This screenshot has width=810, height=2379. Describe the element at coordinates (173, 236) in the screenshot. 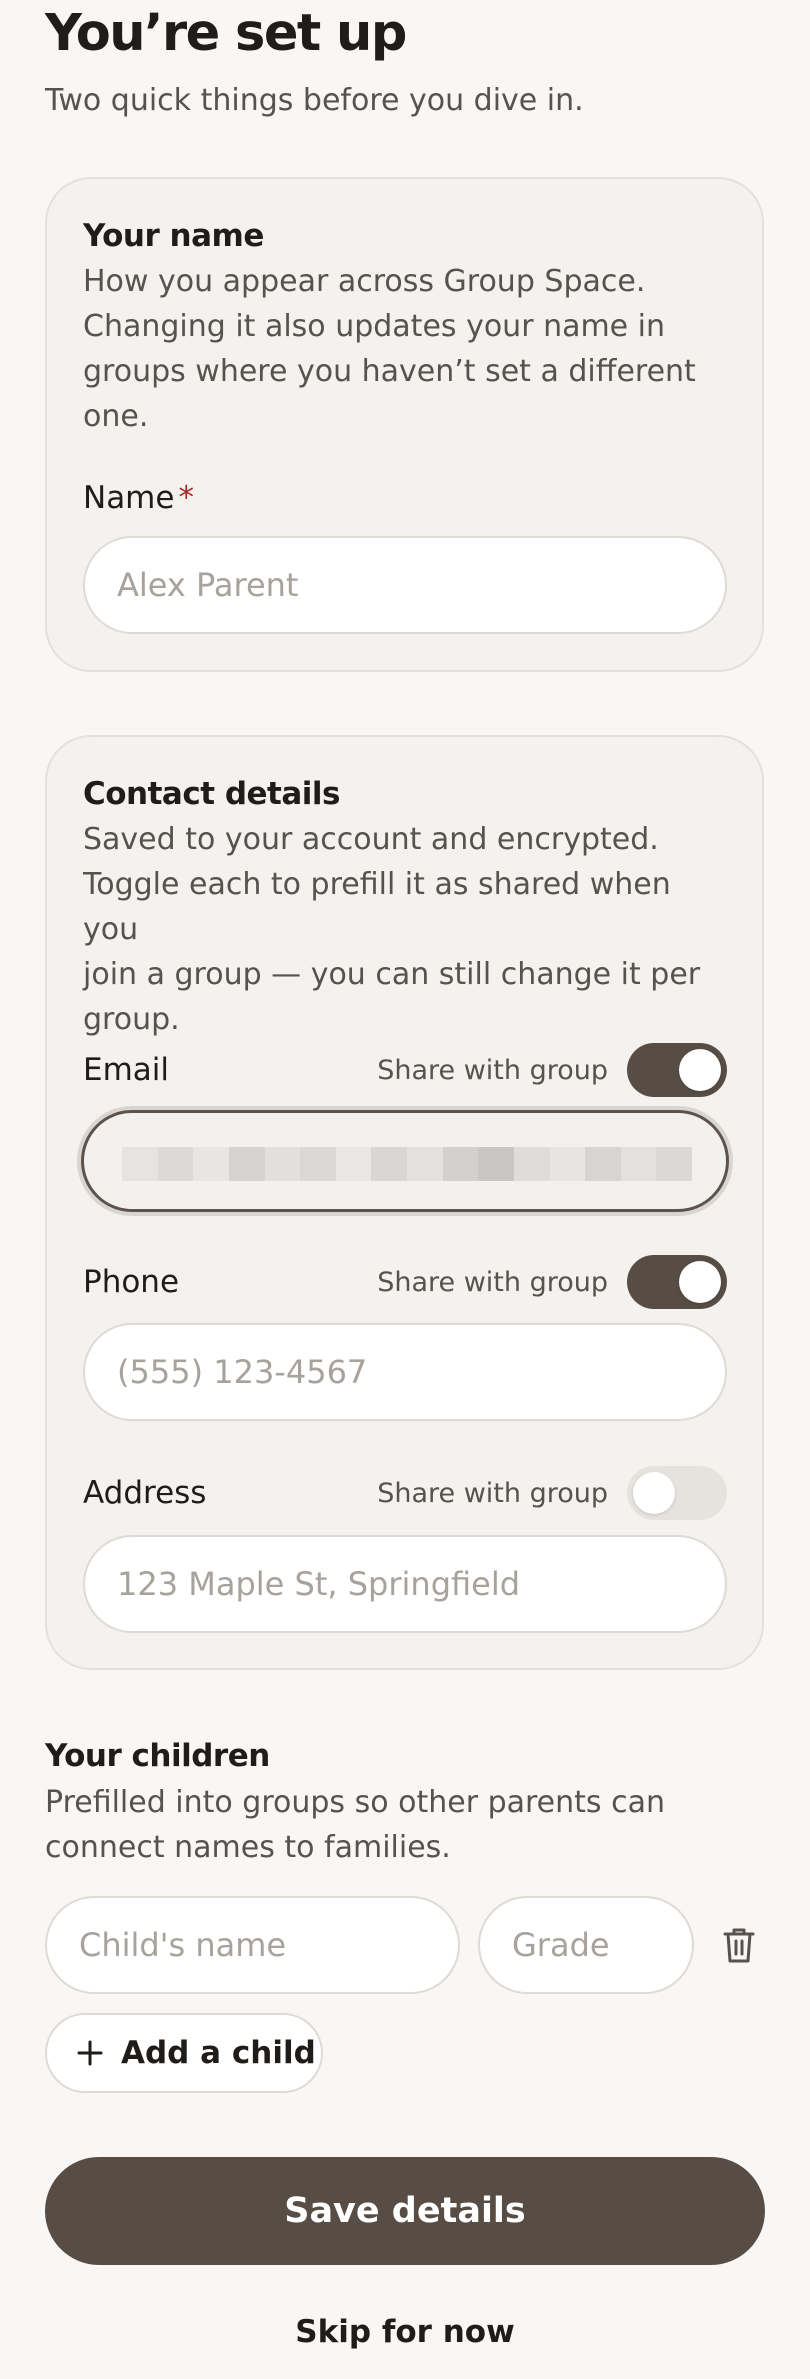

I see `name-section-title: Your name` at that location.